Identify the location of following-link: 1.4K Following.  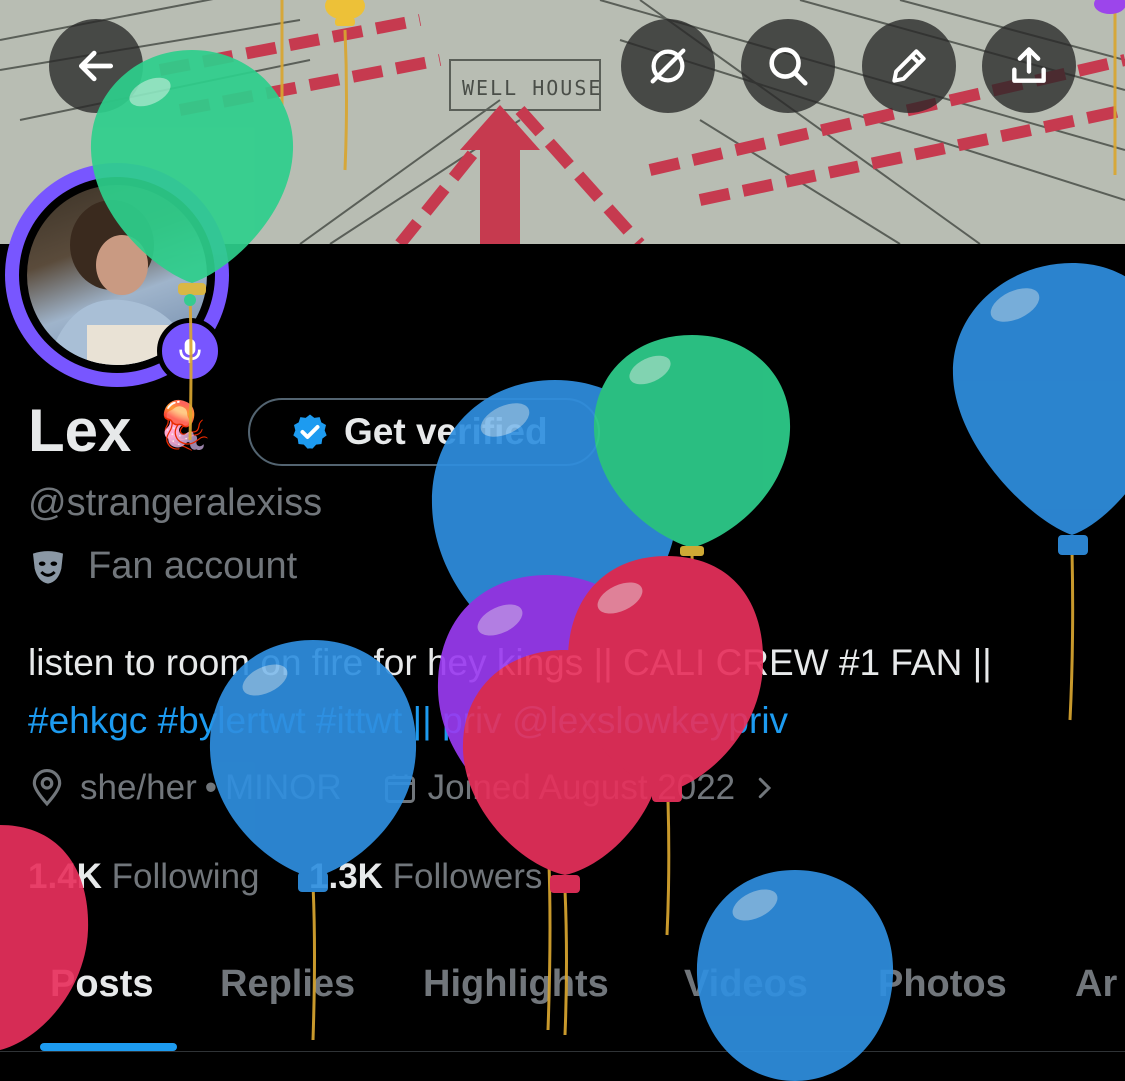
(144, 876).